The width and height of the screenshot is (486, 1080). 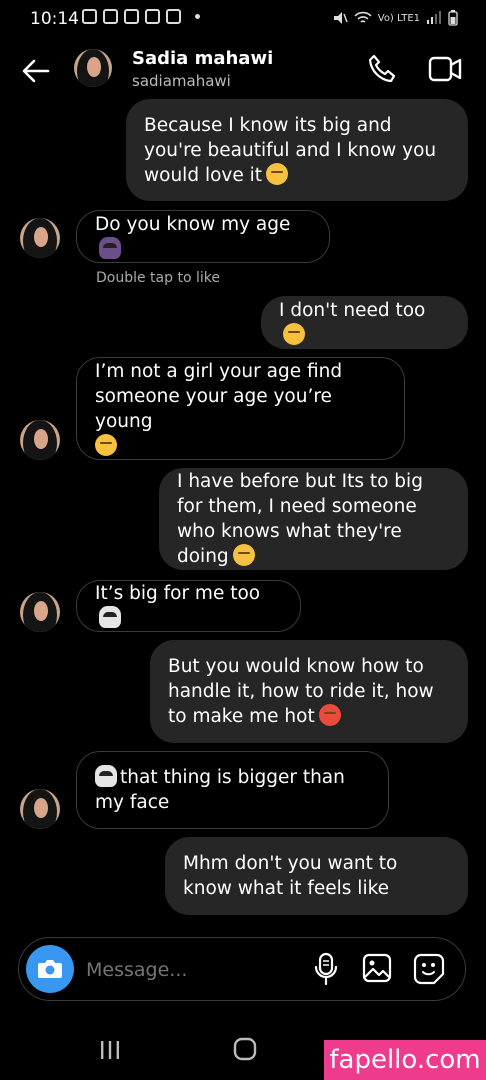 I want to click on phone-icon, so click(x=382, y=69).